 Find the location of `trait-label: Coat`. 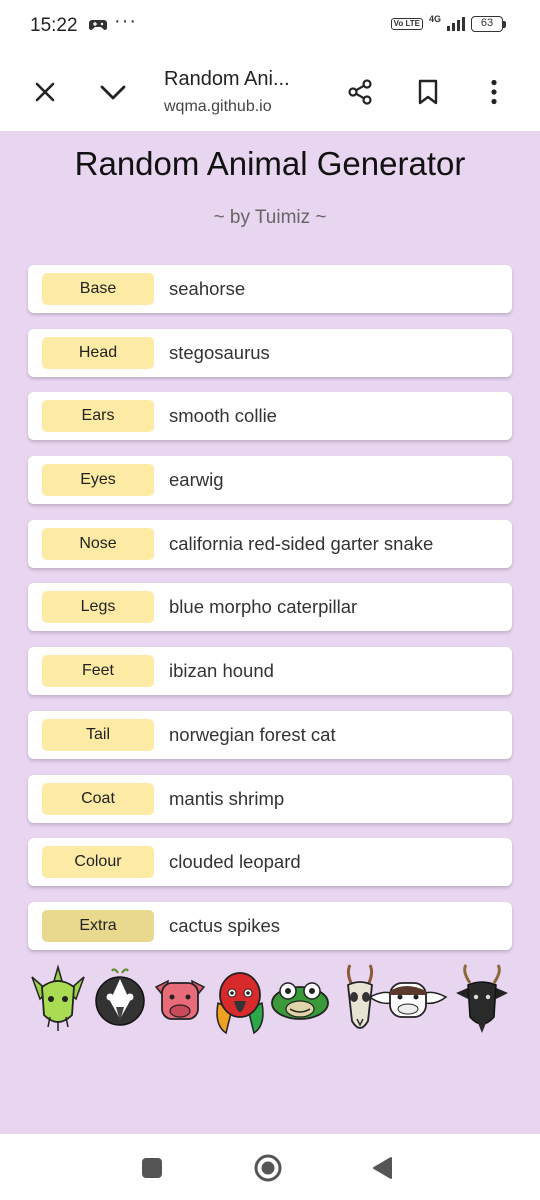

trait-label: Coat is located at coordinates (98, 798).